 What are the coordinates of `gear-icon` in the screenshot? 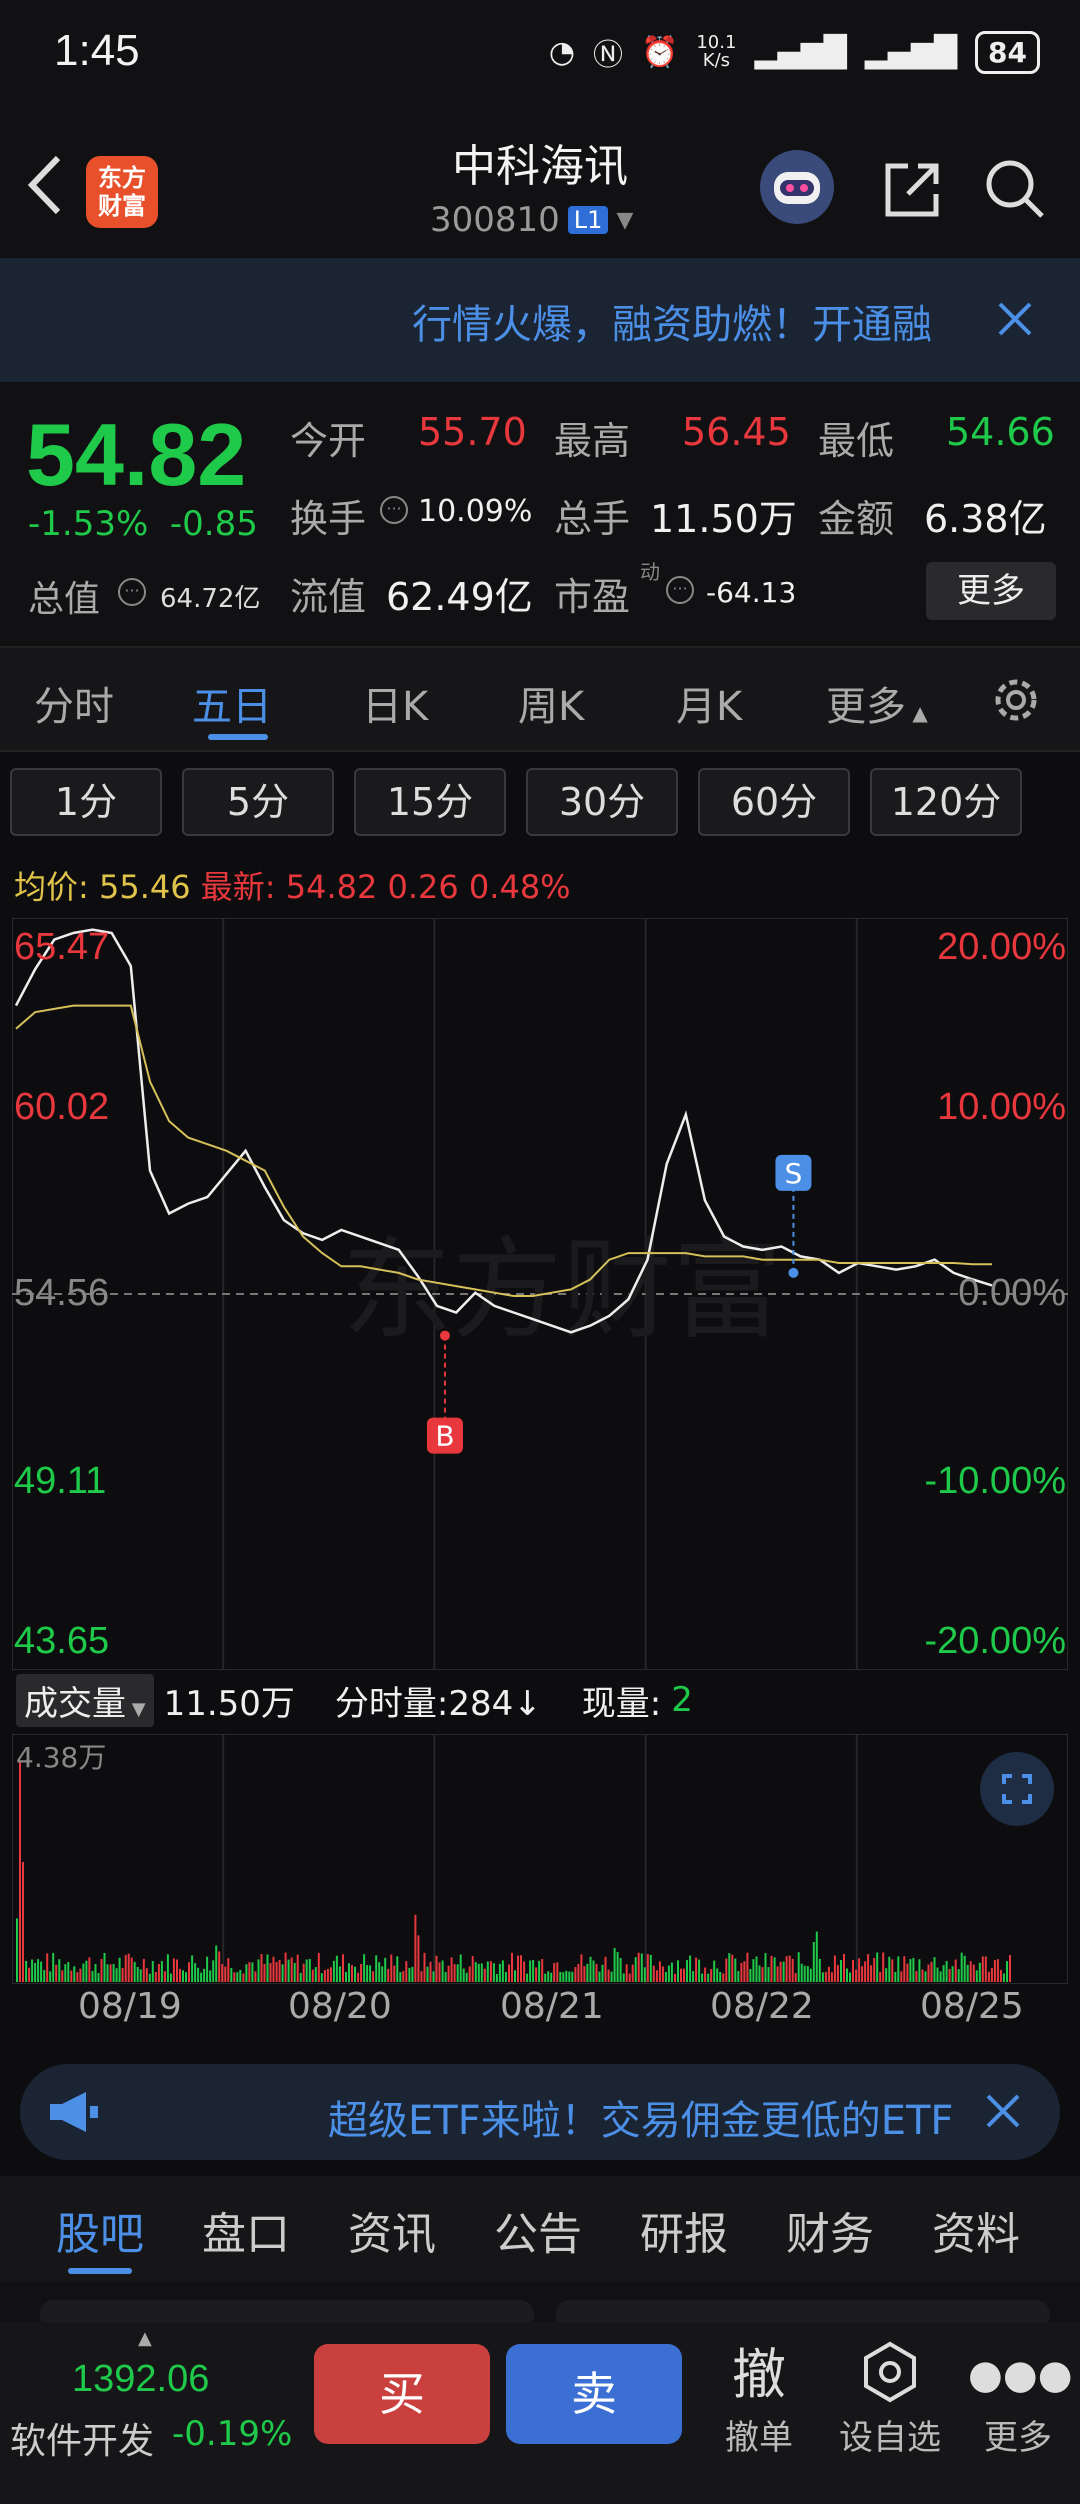 It's located at (1016, 700).